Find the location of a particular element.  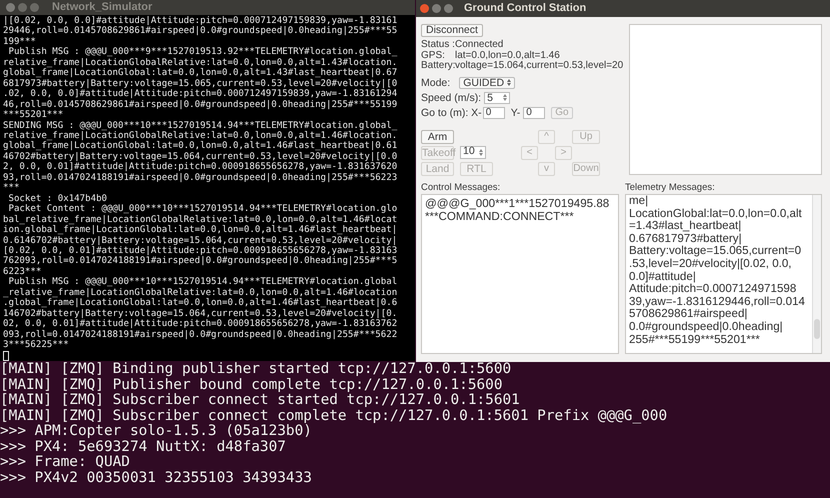

message-line: =1.43#last_heartbeat| is located at coordinates (685, 226).